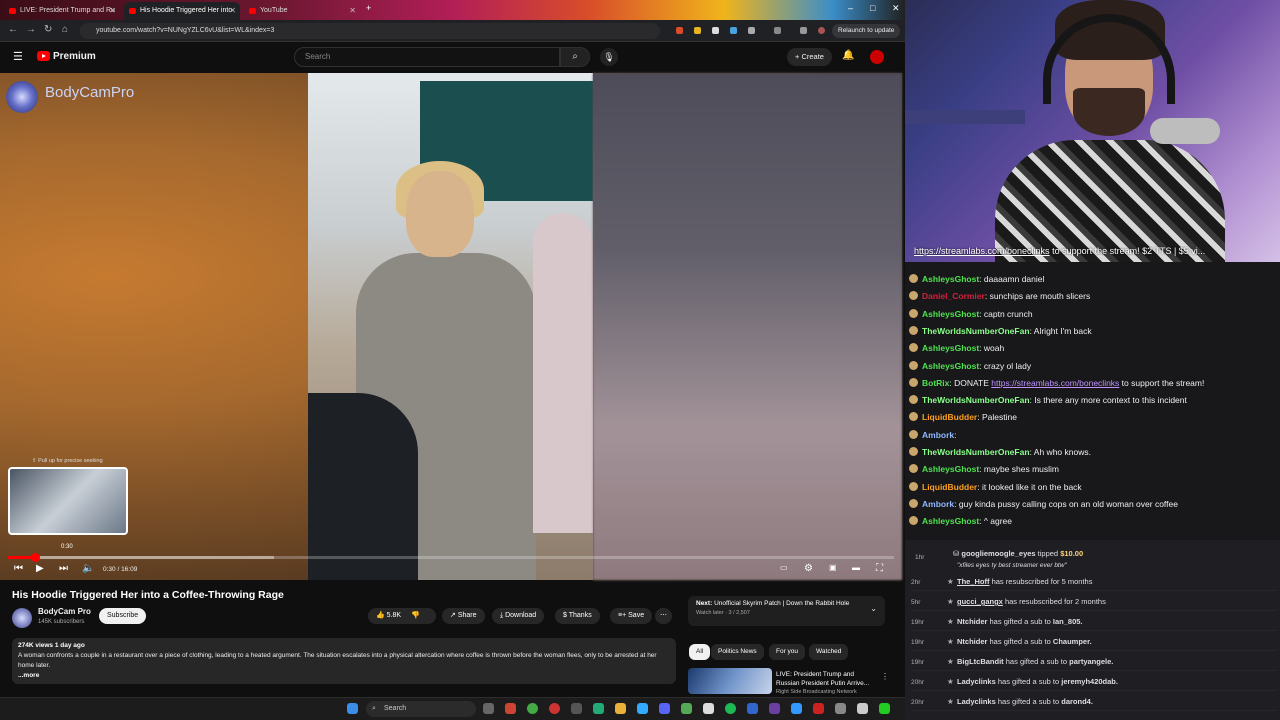 The image size is (1280, 720). I want to click on captions-icon: ▭, so click(784, 567).